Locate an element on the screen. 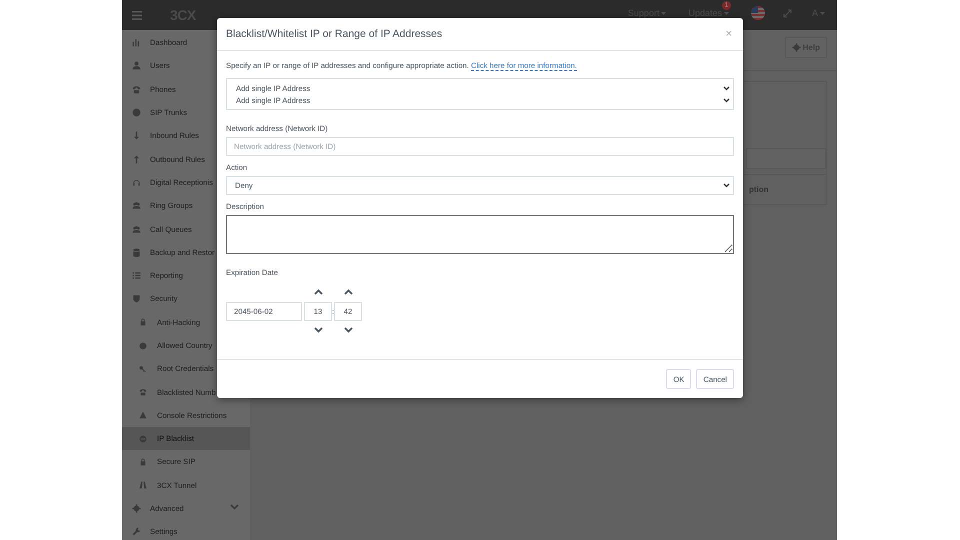 The height and width of the screenshot is (540, 960). description-field is located at coordinates (480, 234).